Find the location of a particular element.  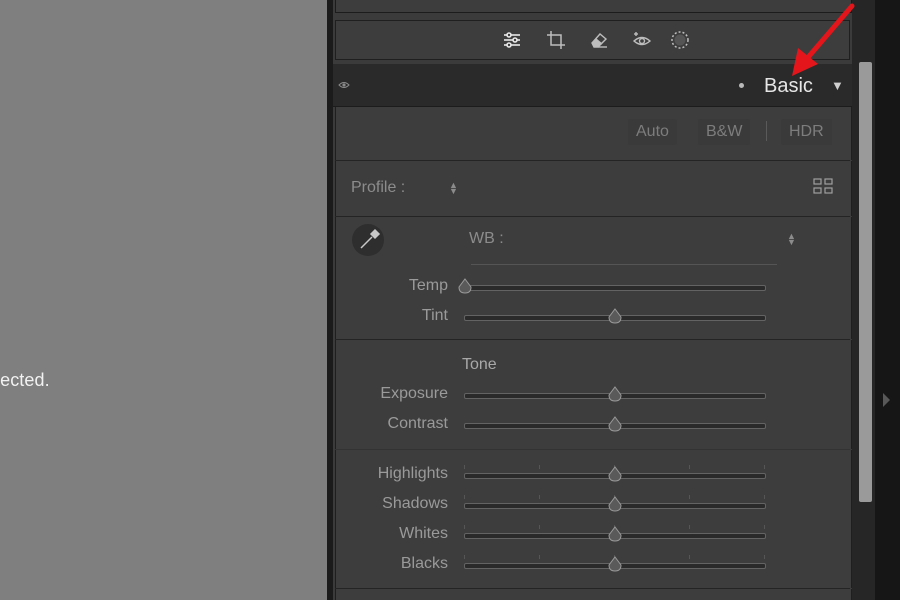

masking-icon is located at coordinates (680, 40).